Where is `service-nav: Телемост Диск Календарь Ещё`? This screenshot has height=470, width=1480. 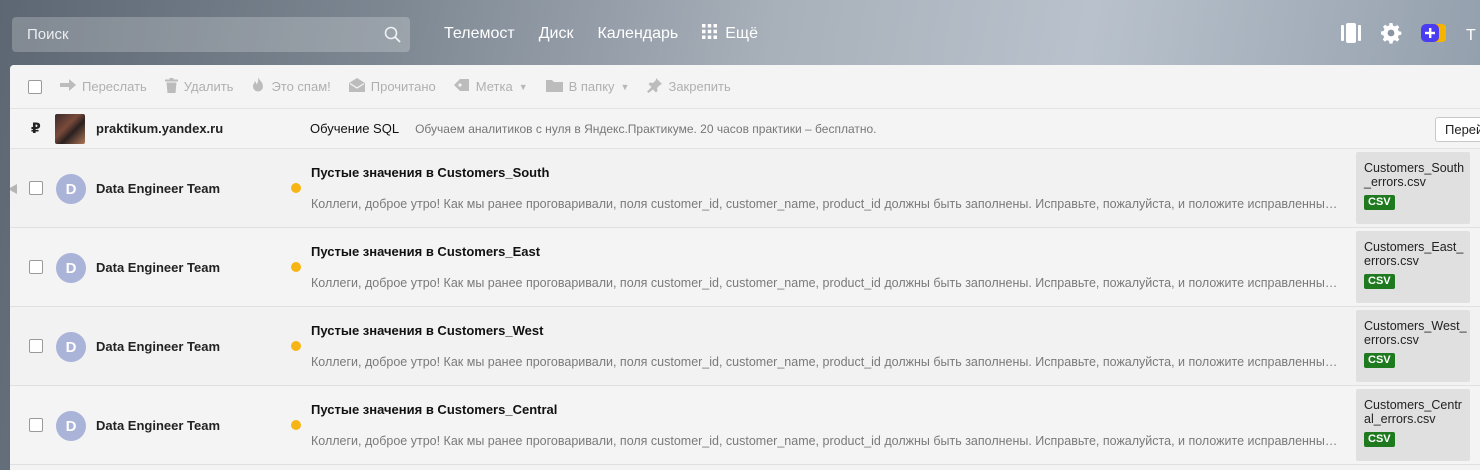 service-nav: Телемост Диск Календарь Ещё is located at coordinates (601, 34).